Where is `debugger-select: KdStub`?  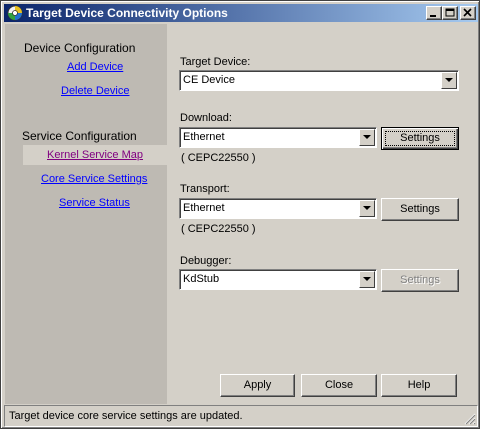
debugger-select: KdStub is located at coordinates (278, 279).